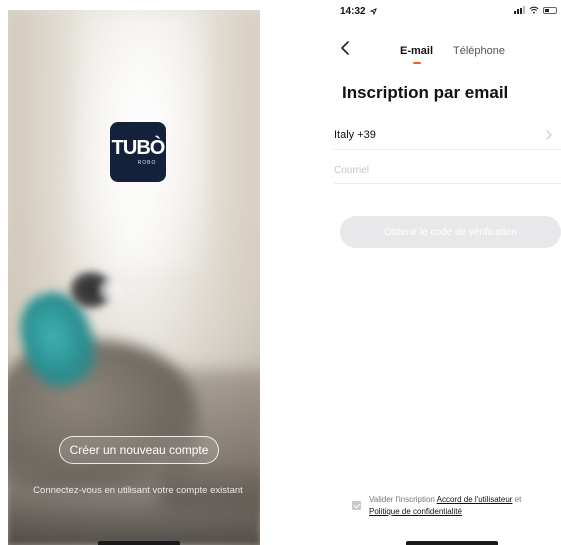 The height and width of the screenshot is (545, 561). Describe the element at coordinates (230, 160) in the screenshot. I see `background-photo-curtain-right` at that location.